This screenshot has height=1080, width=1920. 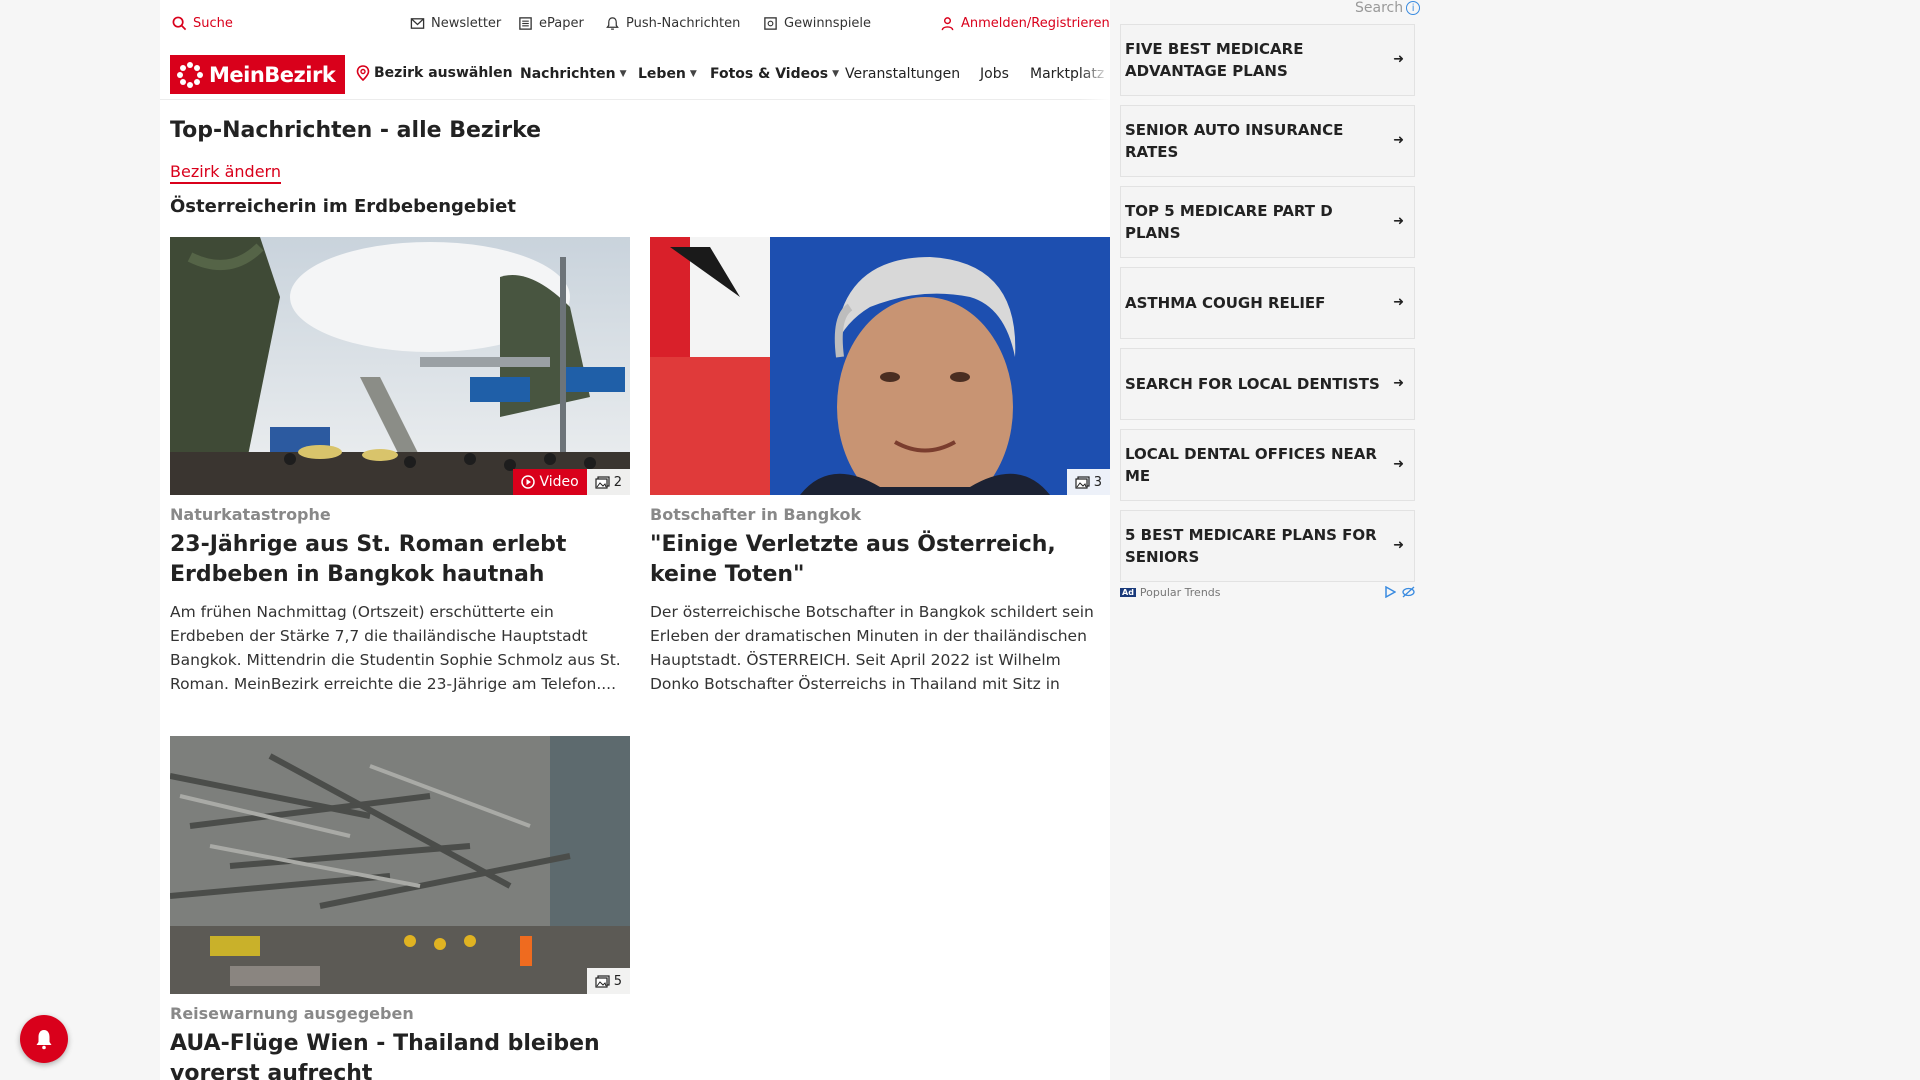 What do you see at coordinates (662, 74) in the screenshot?
I see `nav-item-label: Leben` at bounding box center [662, 74].